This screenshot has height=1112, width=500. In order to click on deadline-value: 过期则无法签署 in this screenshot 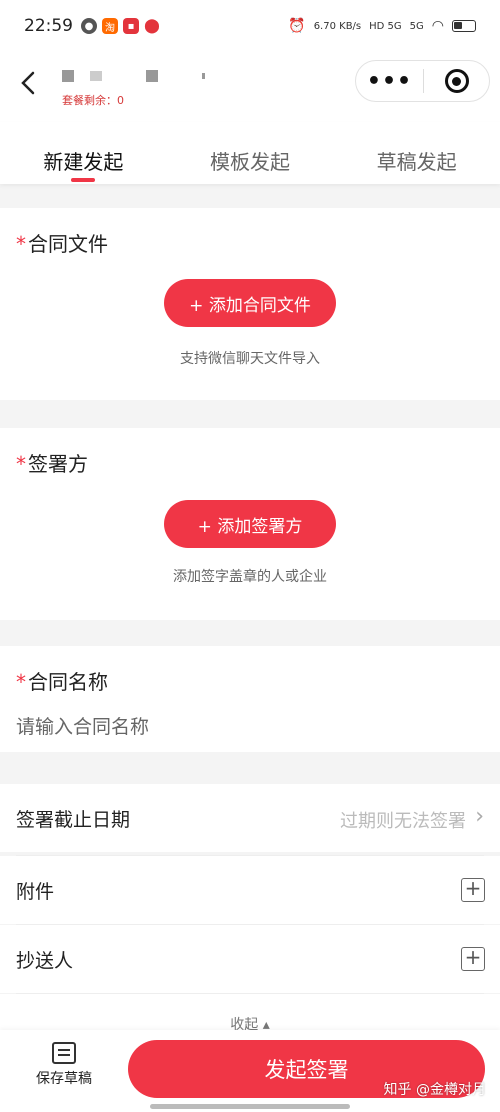, I will do `click(403, 821)`.